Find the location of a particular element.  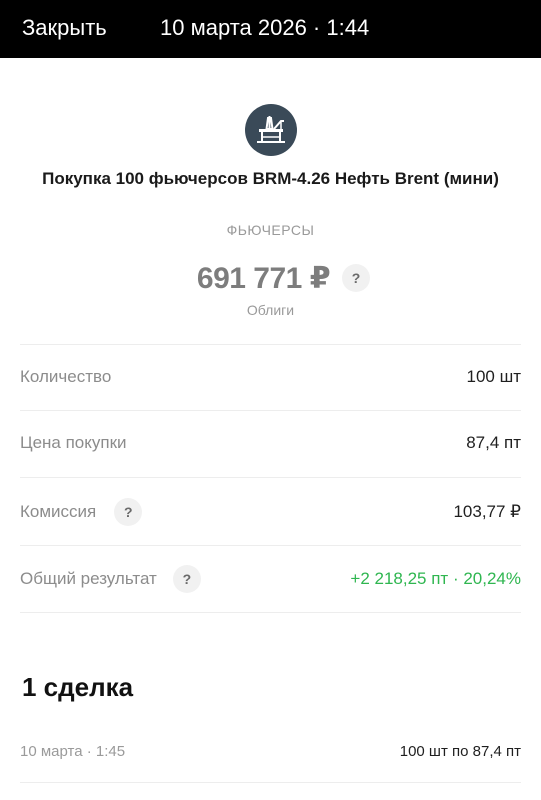

deal-row: 10 марта · 1:45 100 шт по 87,4 пт is located at coordinates (270, 751).